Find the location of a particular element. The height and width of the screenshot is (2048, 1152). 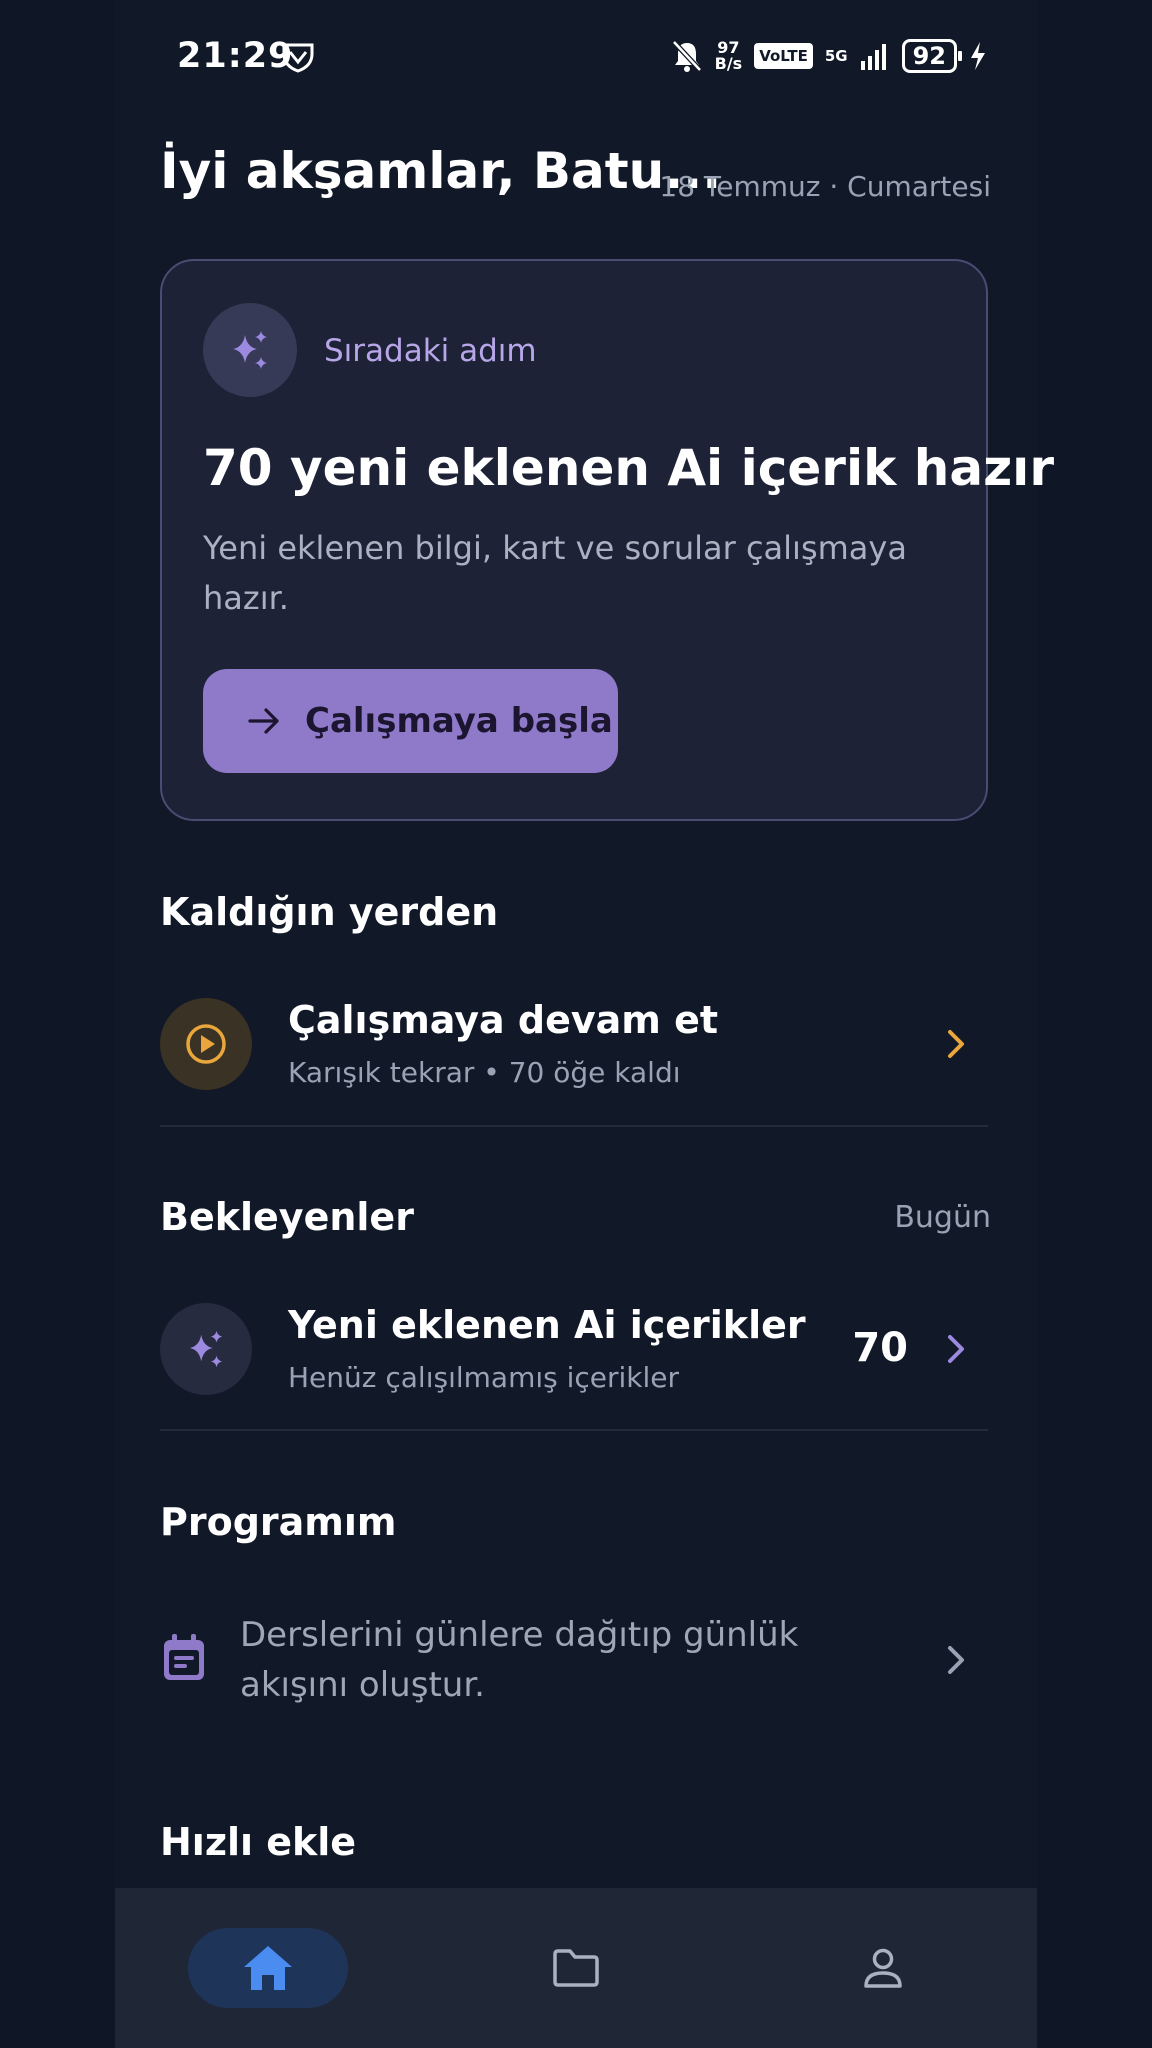

profile-icon is located at coordinates (883, 1968).